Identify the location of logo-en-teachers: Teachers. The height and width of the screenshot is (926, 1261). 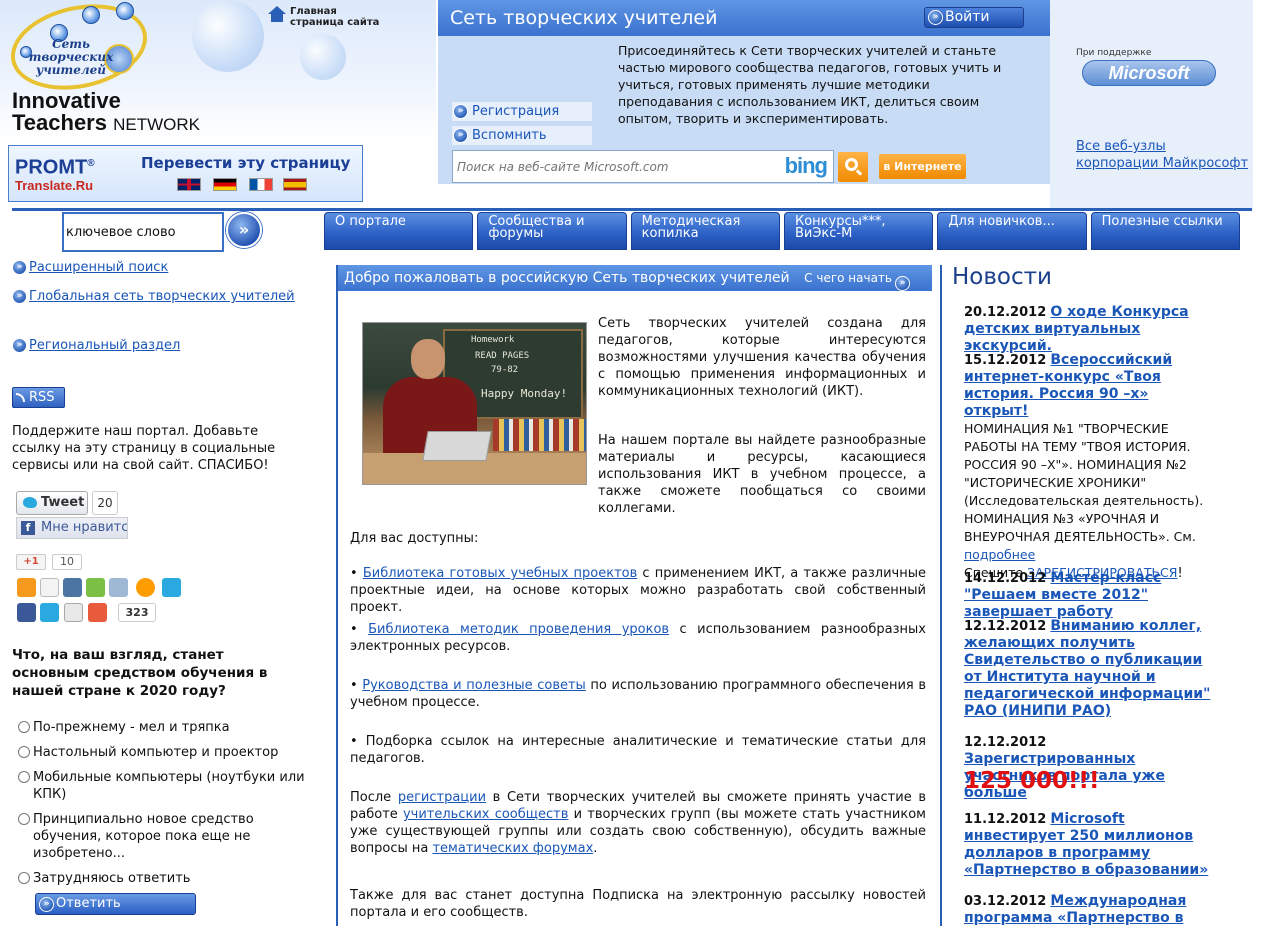
(59, 122).